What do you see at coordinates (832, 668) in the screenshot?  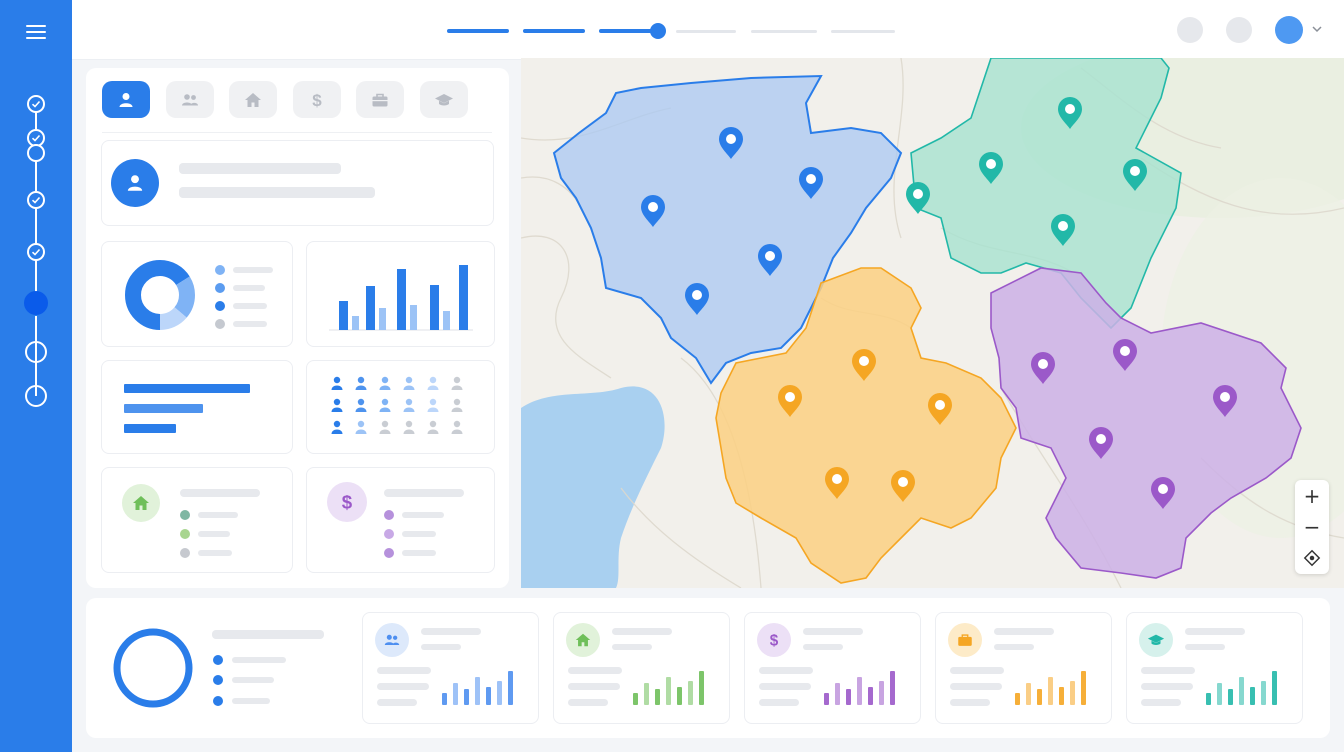 I see `kpi-card: $` at bounding box center [832, 668].